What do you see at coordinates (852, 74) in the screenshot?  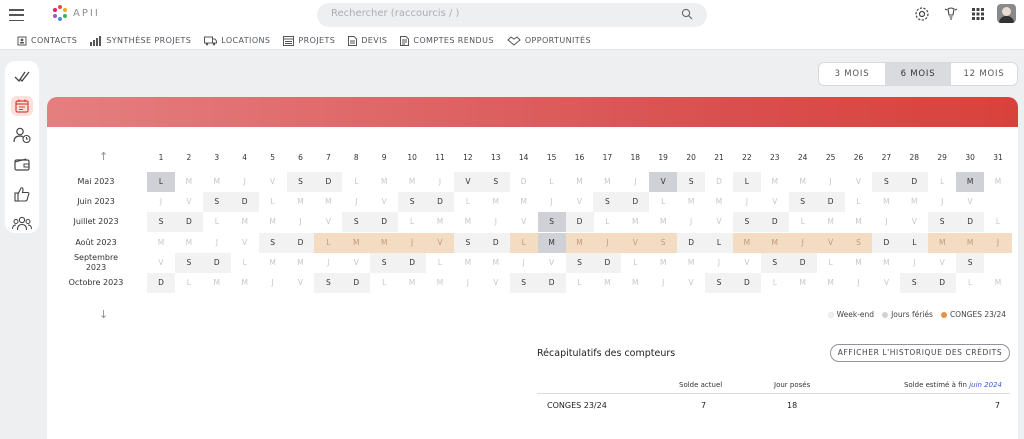 I see `period-option-1: 3 MOIS` at bounding box center [852, 74].